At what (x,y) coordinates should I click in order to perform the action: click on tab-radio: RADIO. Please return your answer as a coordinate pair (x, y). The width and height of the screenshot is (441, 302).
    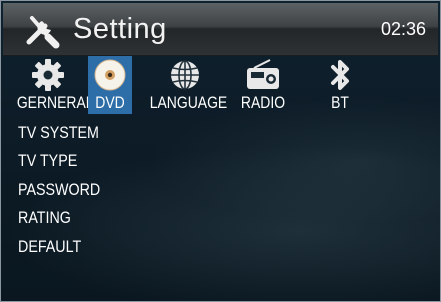
    Looking at the image, I should click on (263, 85).